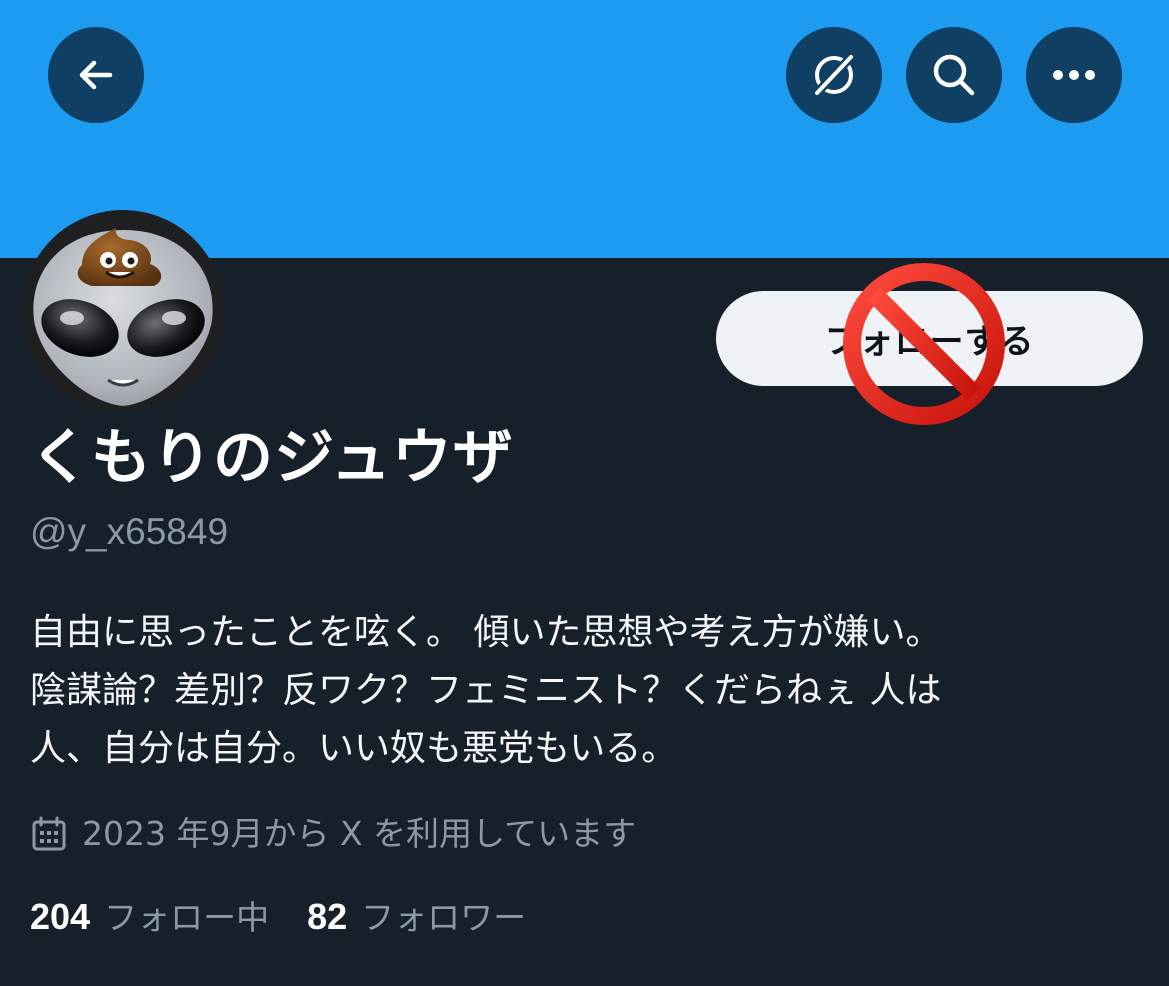 The image size is (1169, 986). Describe the element at coordinates (443, 918) in the screenshot. I see `followers-label: フォロワー` at that location.